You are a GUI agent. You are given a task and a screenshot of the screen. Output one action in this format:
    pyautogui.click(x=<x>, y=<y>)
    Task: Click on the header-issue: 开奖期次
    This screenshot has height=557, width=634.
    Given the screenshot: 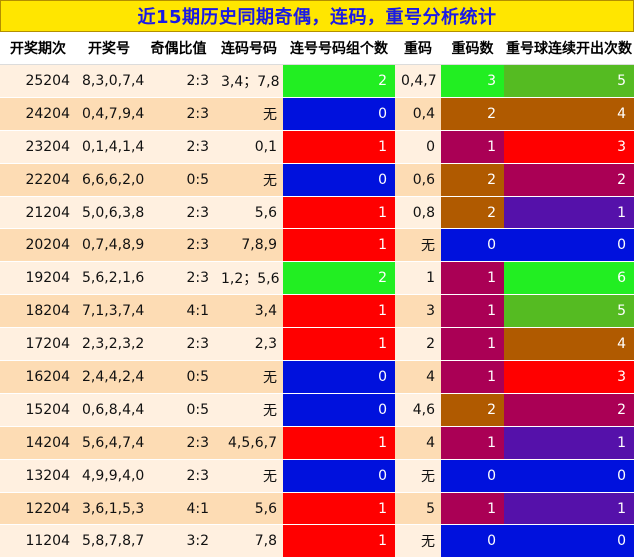 What is the action you would take?
    pyautogui.click(x=38, y=48)
    